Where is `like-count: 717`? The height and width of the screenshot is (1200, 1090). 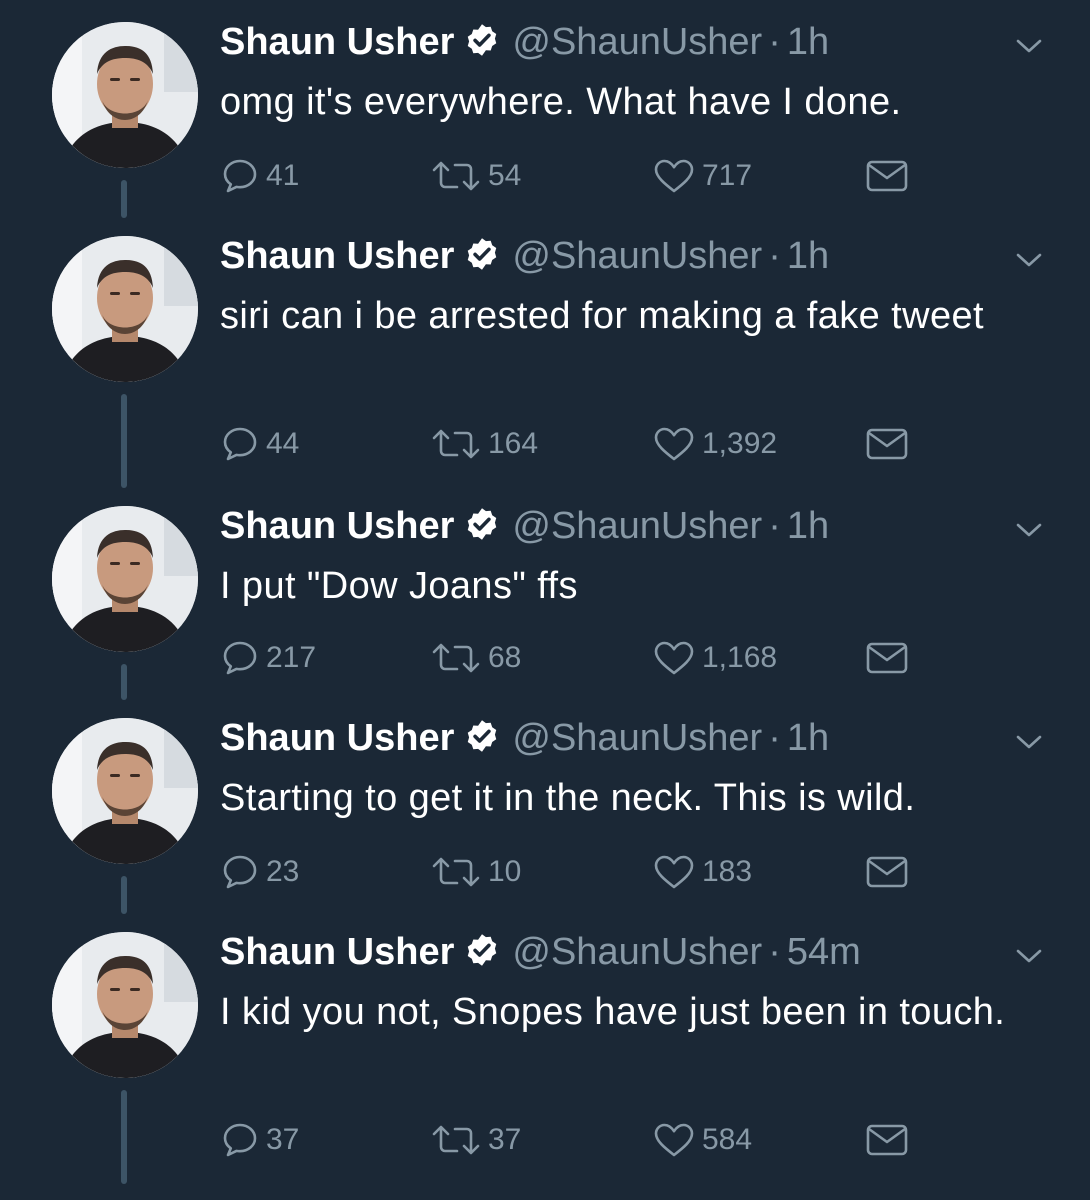
like-count: 717 is located at coordinates (727, 175).